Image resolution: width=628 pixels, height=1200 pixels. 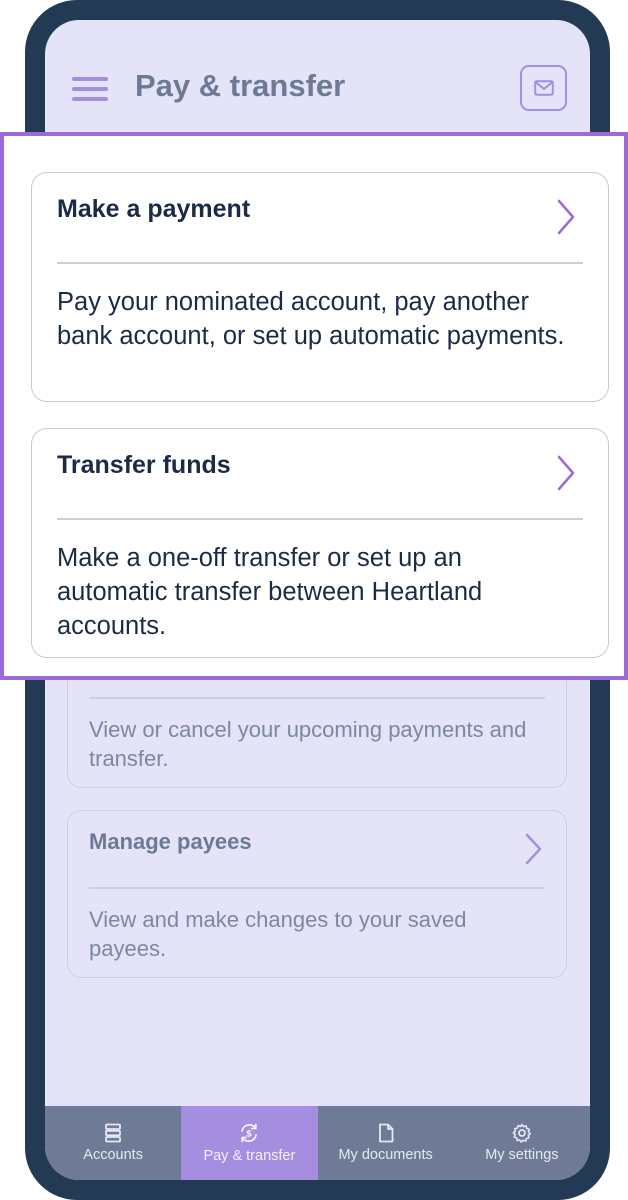 What do you see at coordinates (522, 1155) in the screenshot?
I see `nav-my-settings-label: My settings` at bounding box center [522, 1155].